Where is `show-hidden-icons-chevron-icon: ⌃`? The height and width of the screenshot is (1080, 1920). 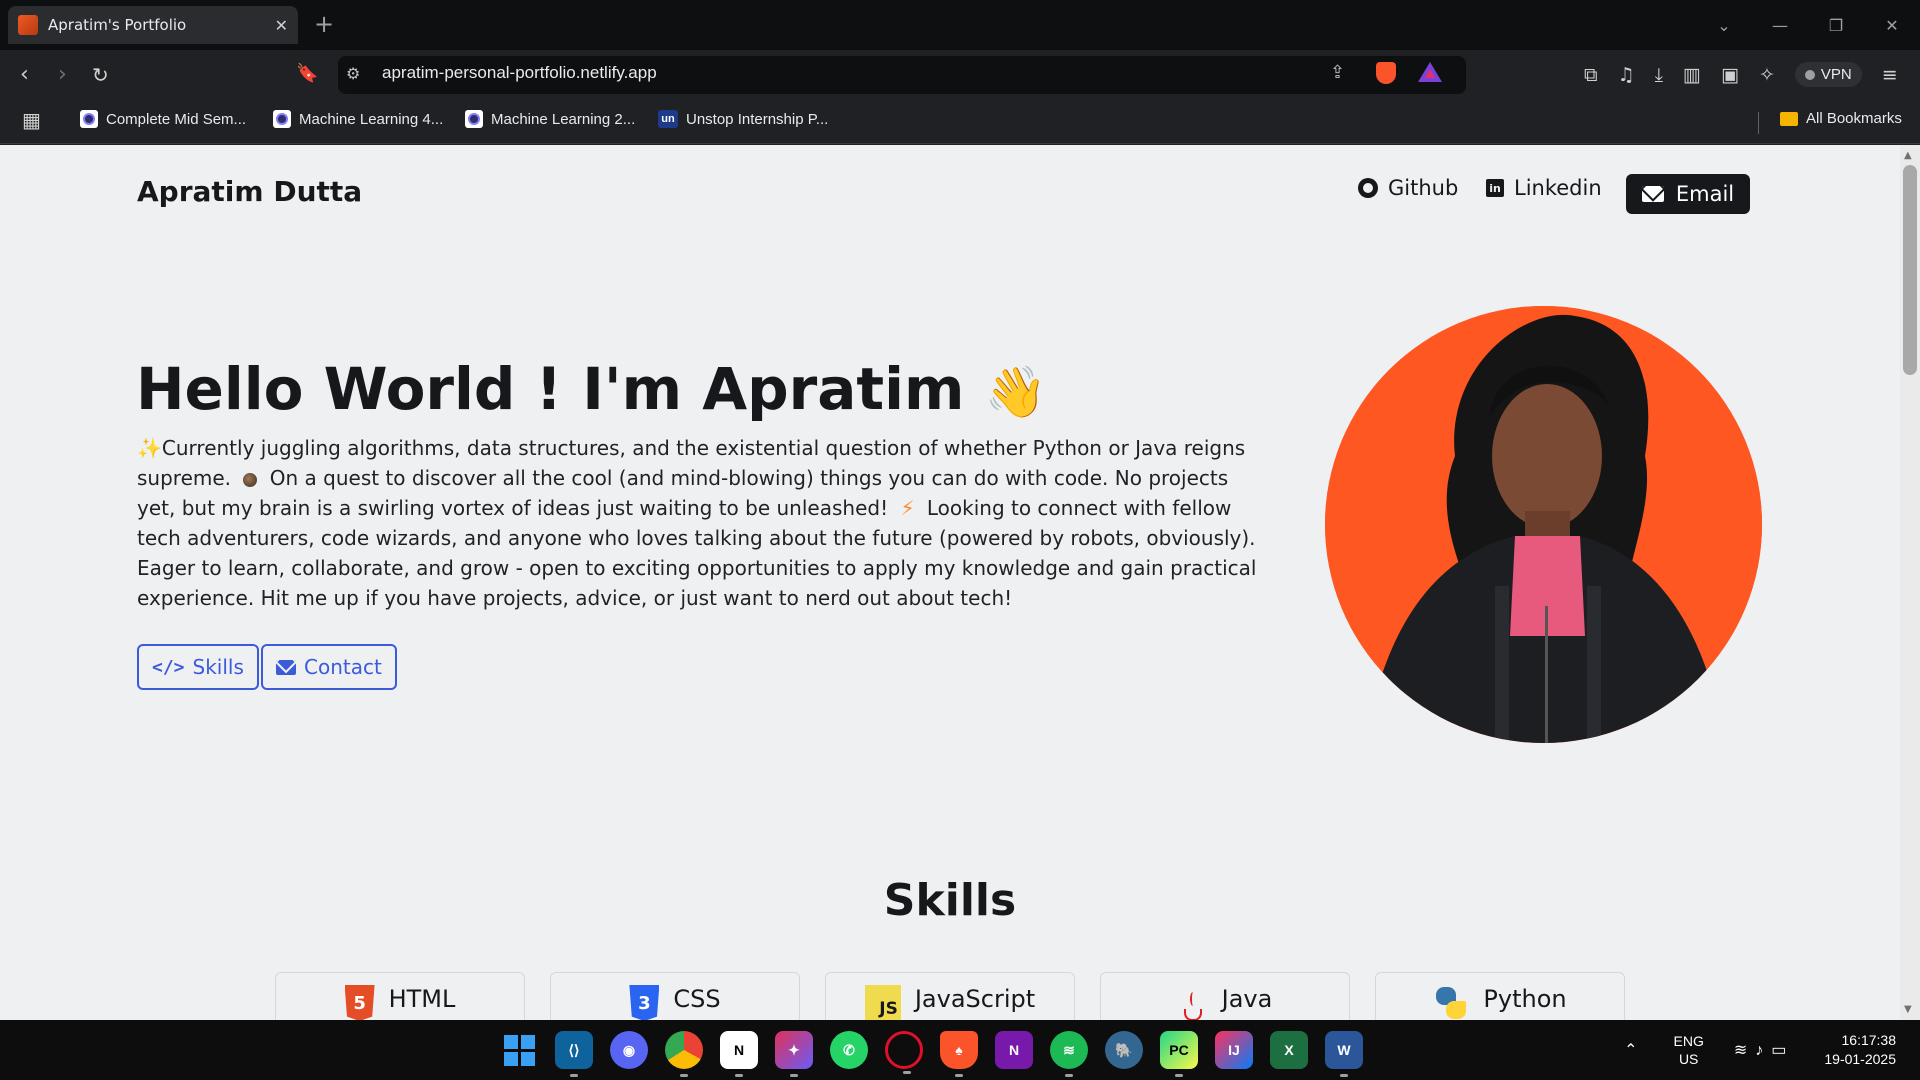
show-hidden-icons-chevron-icon: ⌃ is located at coordinates (1630, 1050).